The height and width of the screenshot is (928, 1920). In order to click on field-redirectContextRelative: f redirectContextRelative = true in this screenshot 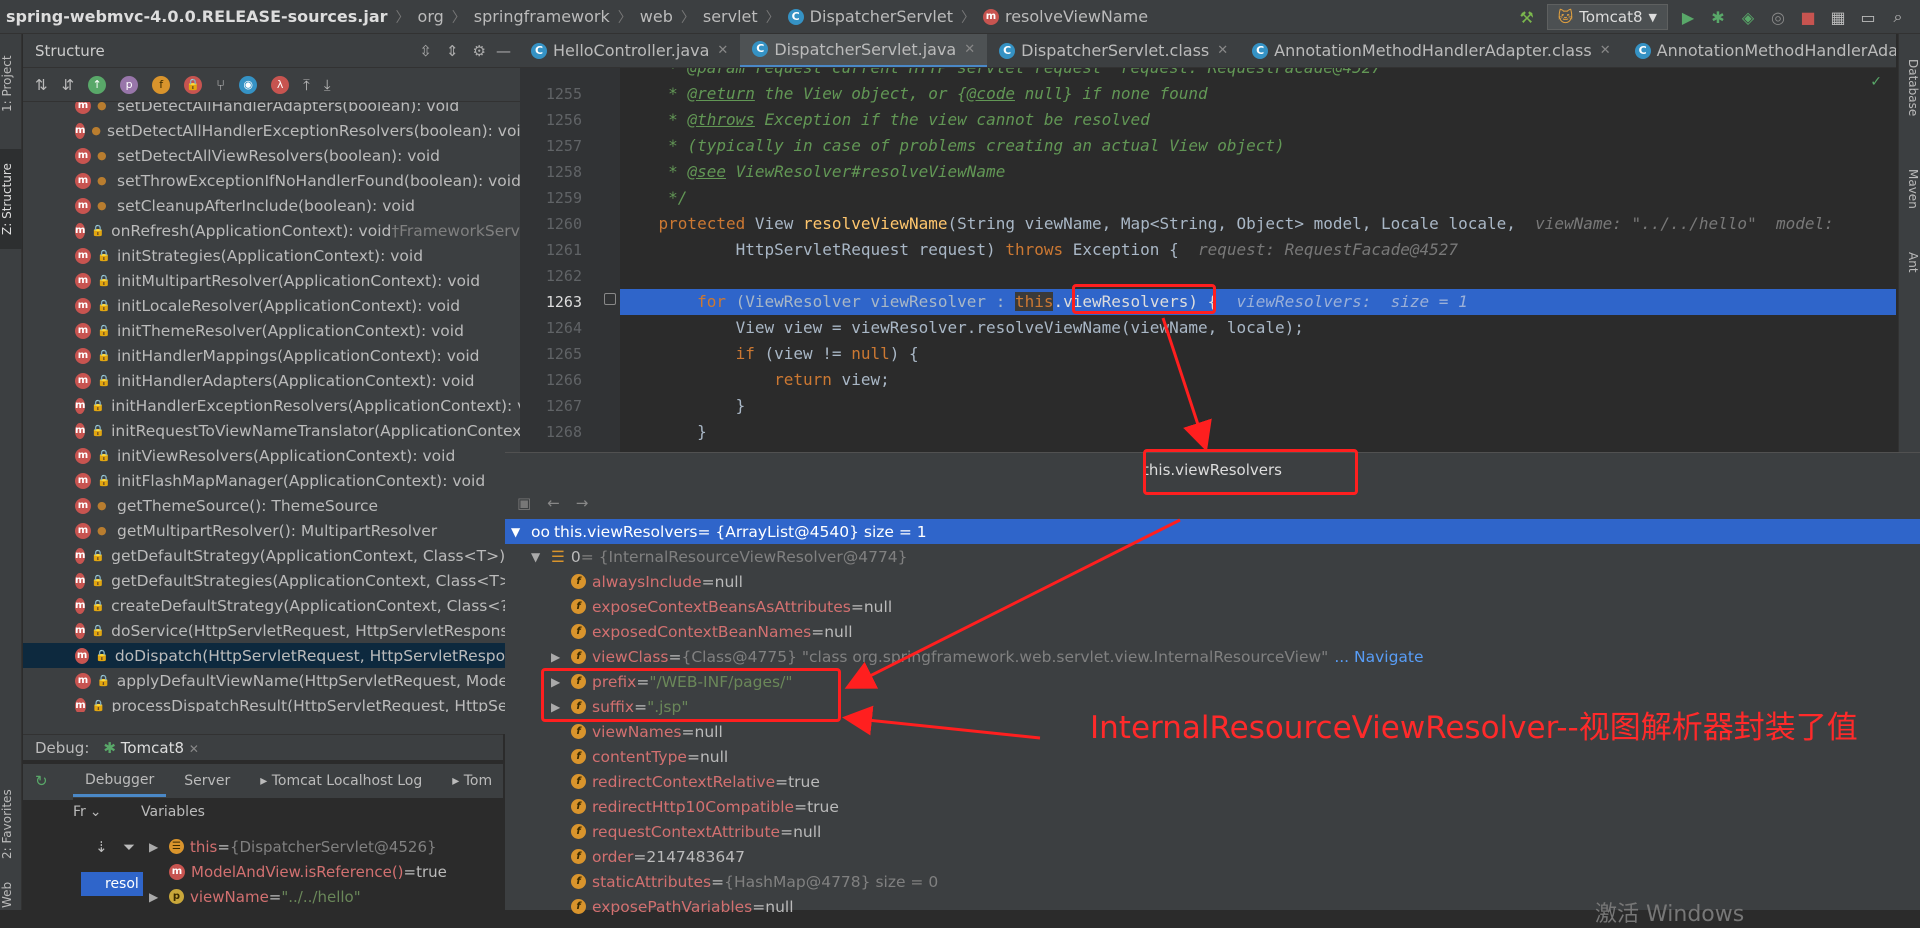, I will do `click(1212, 781)`.